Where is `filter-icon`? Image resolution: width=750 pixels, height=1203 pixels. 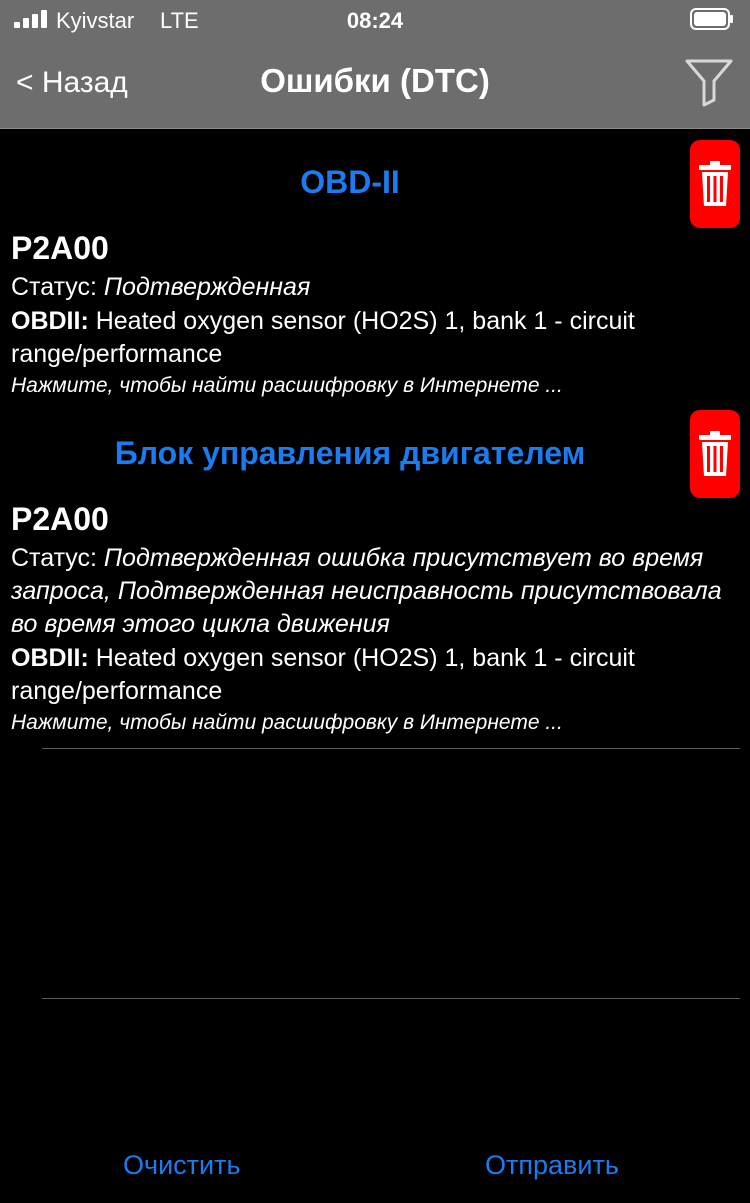 filter-icon is located at coordinates (709, 82).